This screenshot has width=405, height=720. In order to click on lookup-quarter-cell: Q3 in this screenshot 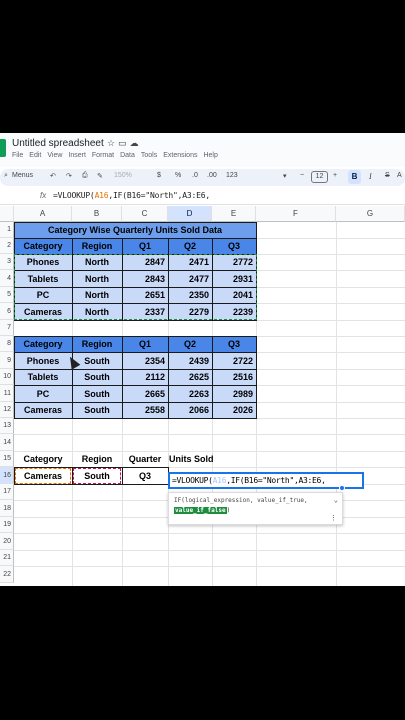, I will do `click(145, 476)`.